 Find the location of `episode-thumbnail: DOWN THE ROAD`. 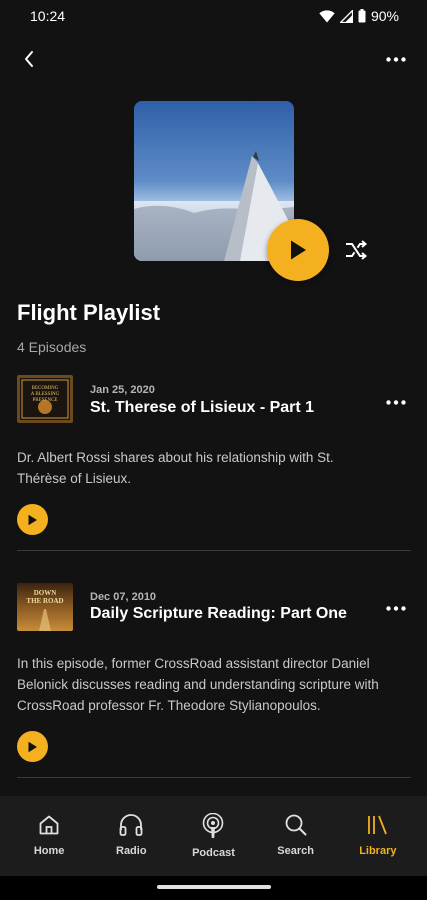

episode-thumbnail: DOWN THE ROAD is located at coordinates (45, 607).